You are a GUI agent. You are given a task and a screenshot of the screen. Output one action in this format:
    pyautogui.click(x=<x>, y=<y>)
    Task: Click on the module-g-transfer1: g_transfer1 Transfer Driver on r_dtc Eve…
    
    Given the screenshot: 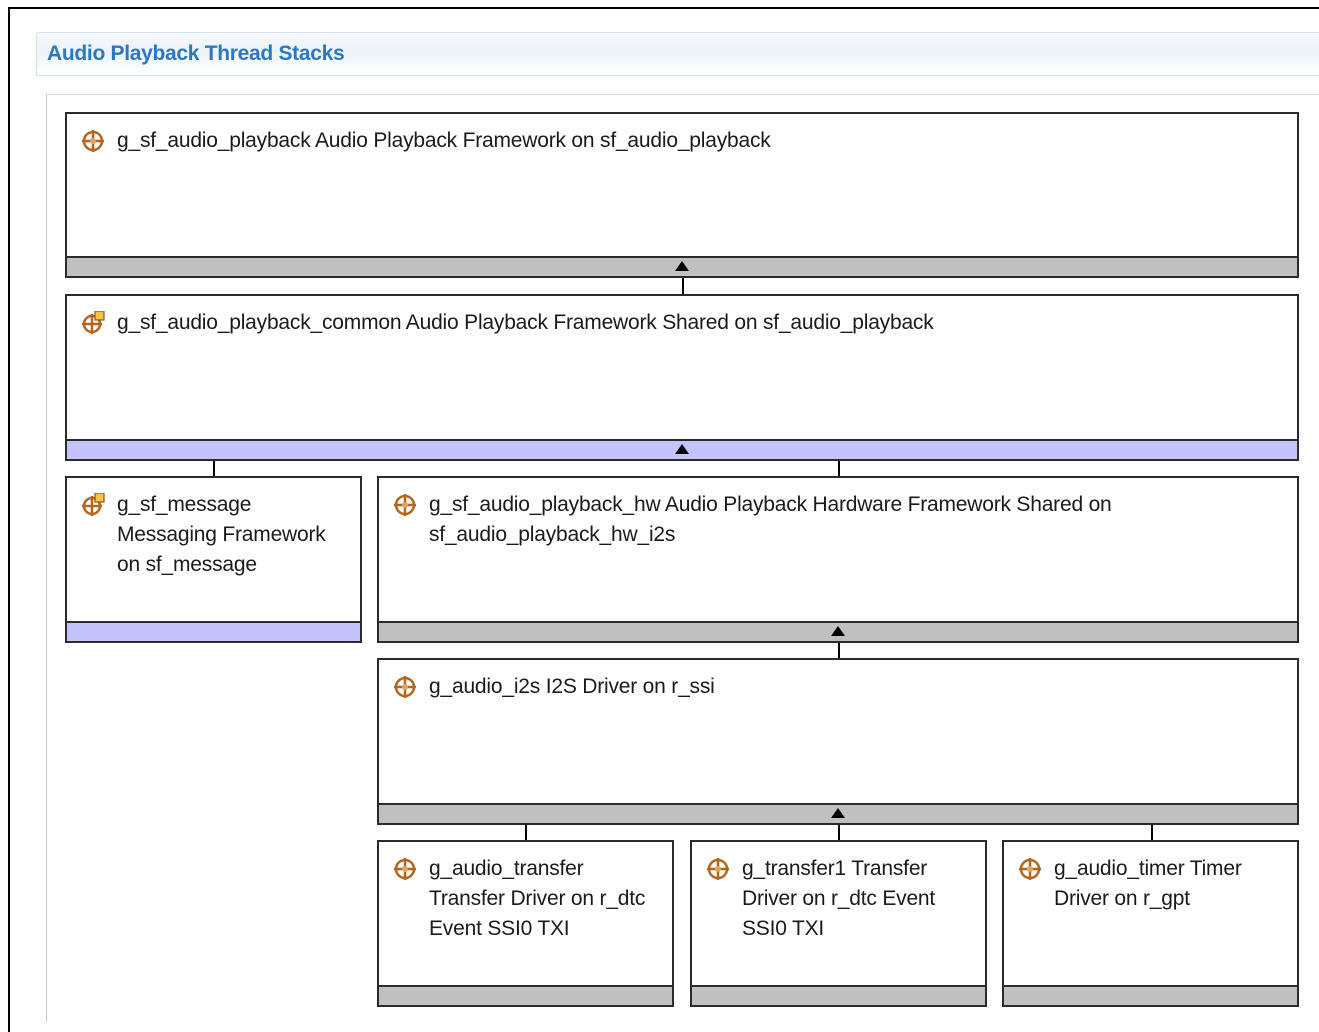 What is the action you would take?
    pyautogui.click(x=838, y=923)
    